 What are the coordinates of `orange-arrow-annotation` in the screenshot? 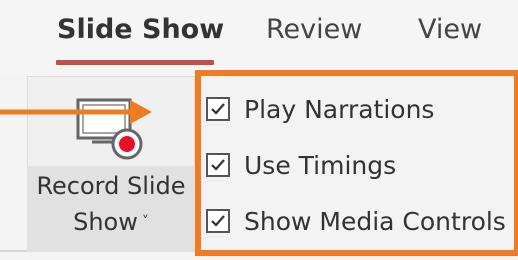 It's located at (76, 112).